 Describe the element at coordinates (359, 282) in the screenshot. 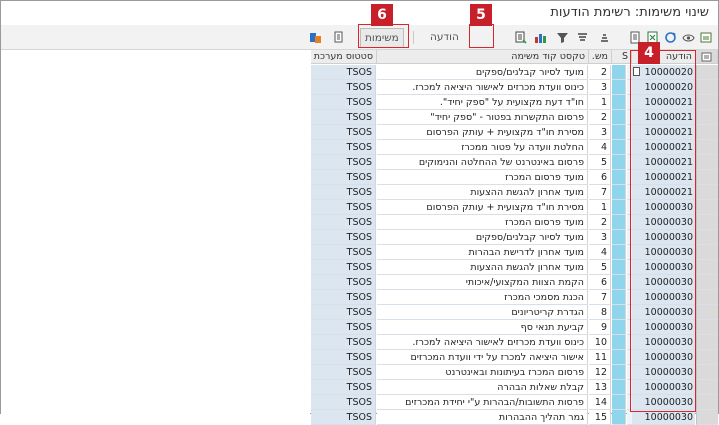

I see `table-row: TSOS הקמת הצוות המקצועי/איכותי 6 10000030` at that location.